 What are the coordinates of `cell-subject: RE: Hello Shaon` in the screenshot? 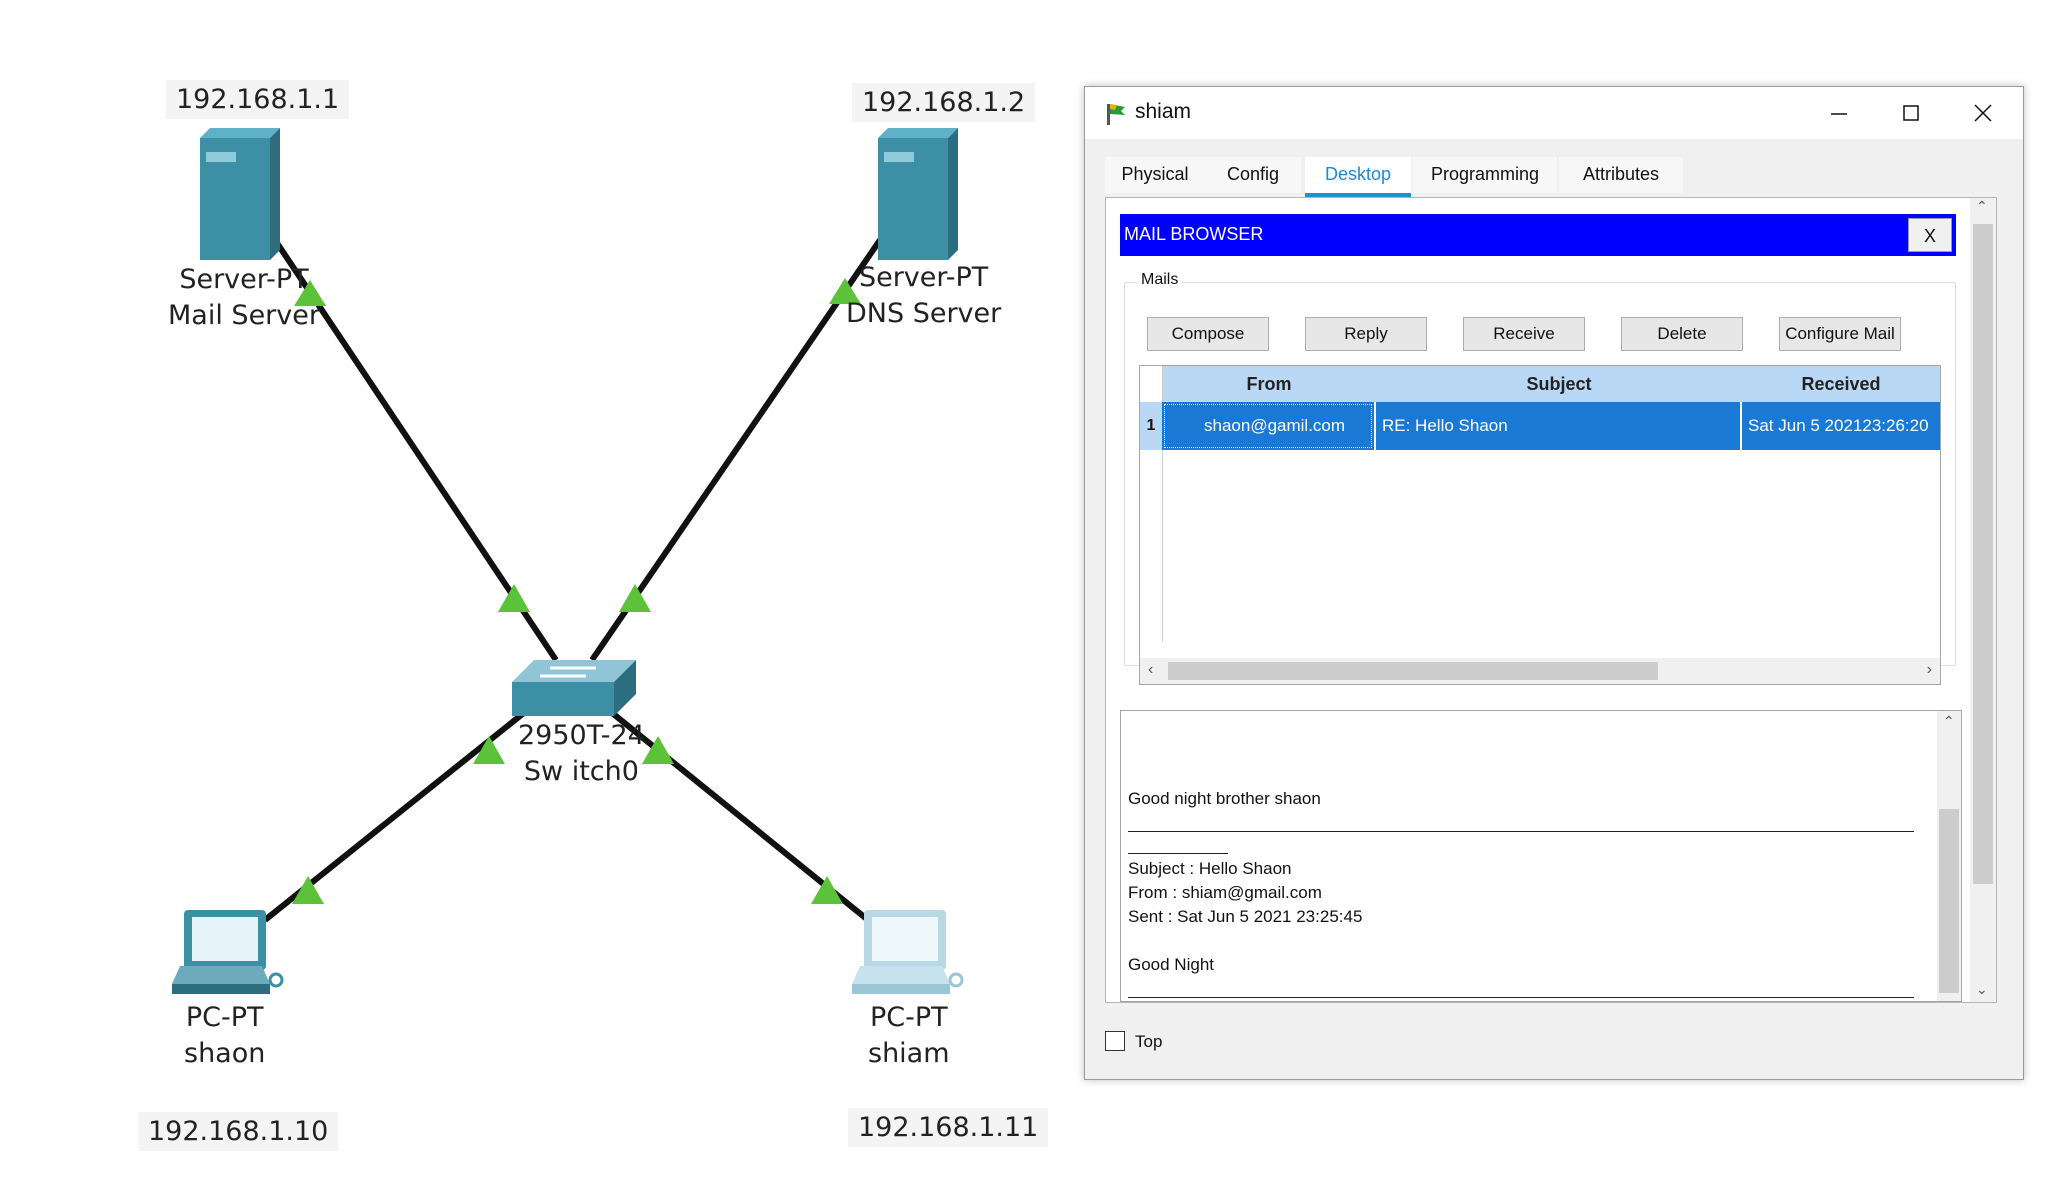 It's located at (1558, 426).